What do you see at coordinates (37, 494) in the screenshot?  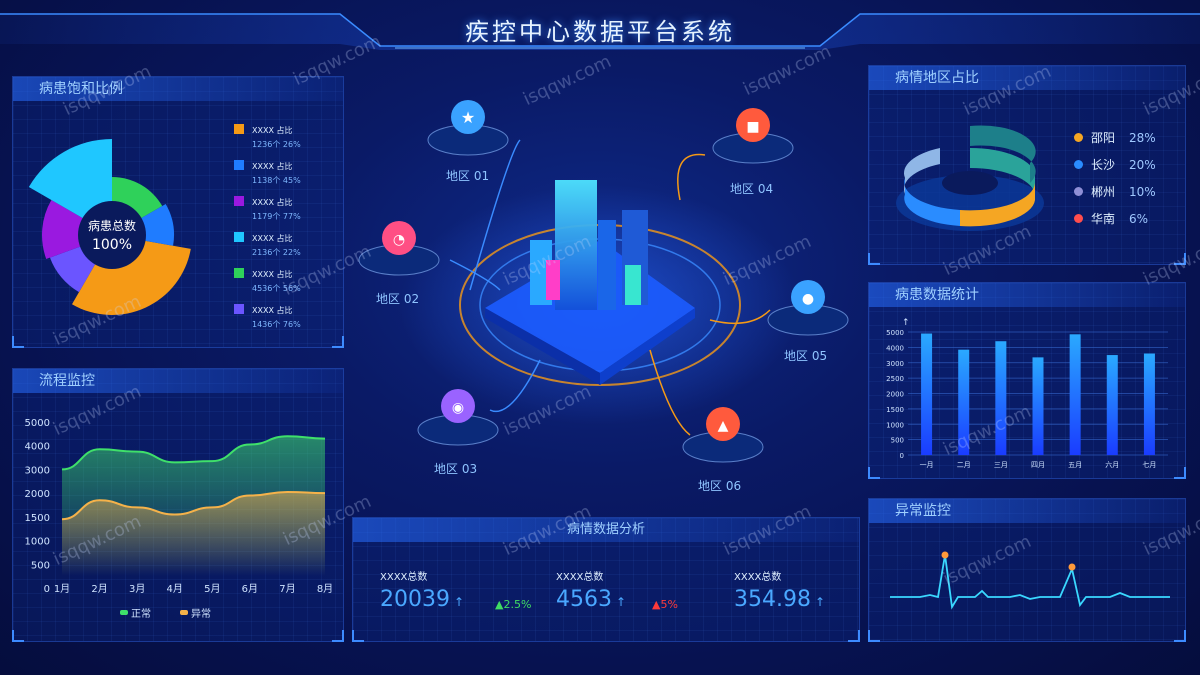 I see `y-tick-label: 2000` at bounding box center [37, 494].